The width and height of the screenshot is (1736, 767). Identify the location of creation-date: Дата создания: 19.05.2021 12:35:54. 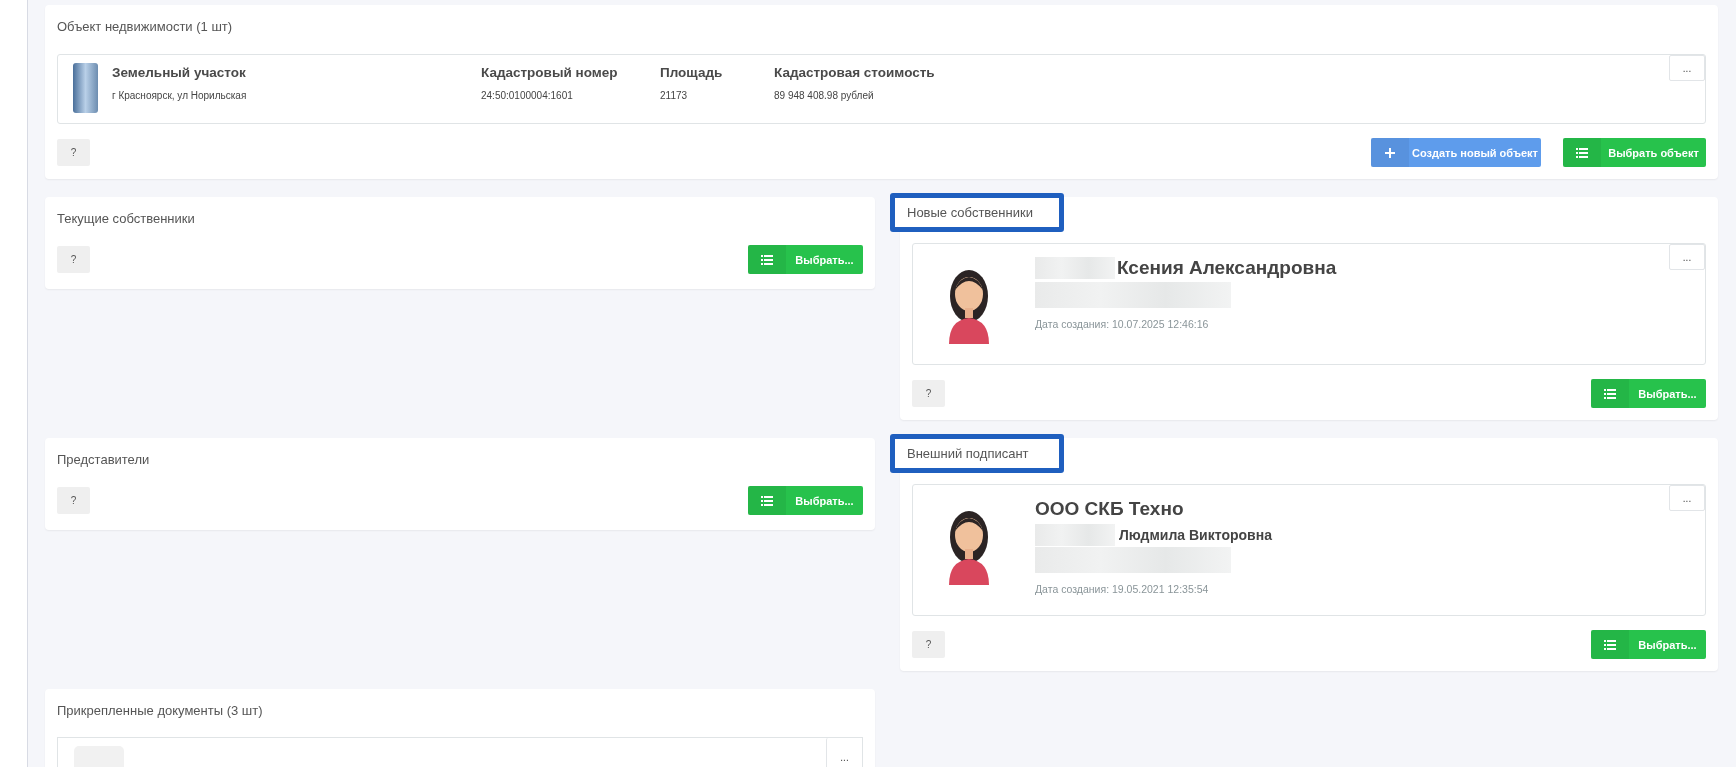
(1122, 589).